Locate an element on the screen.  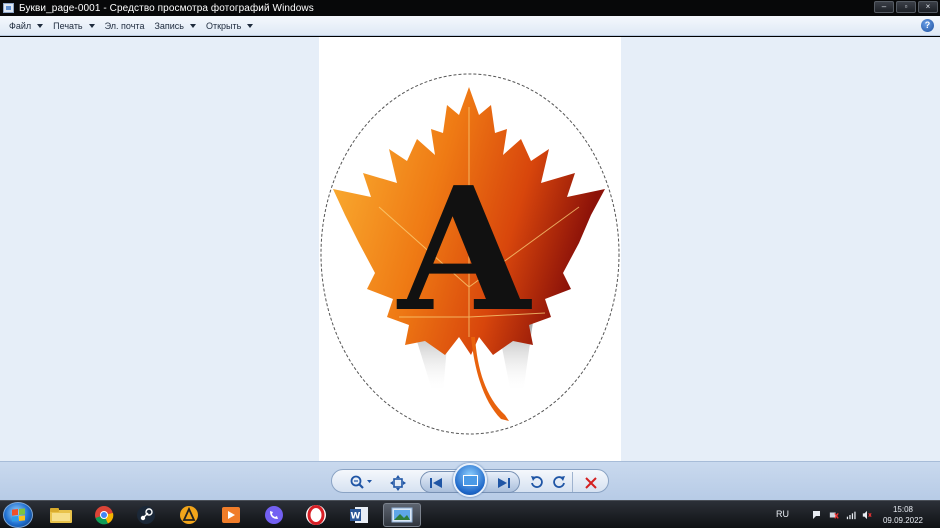
next-icon is located at coordinates (504, 483).